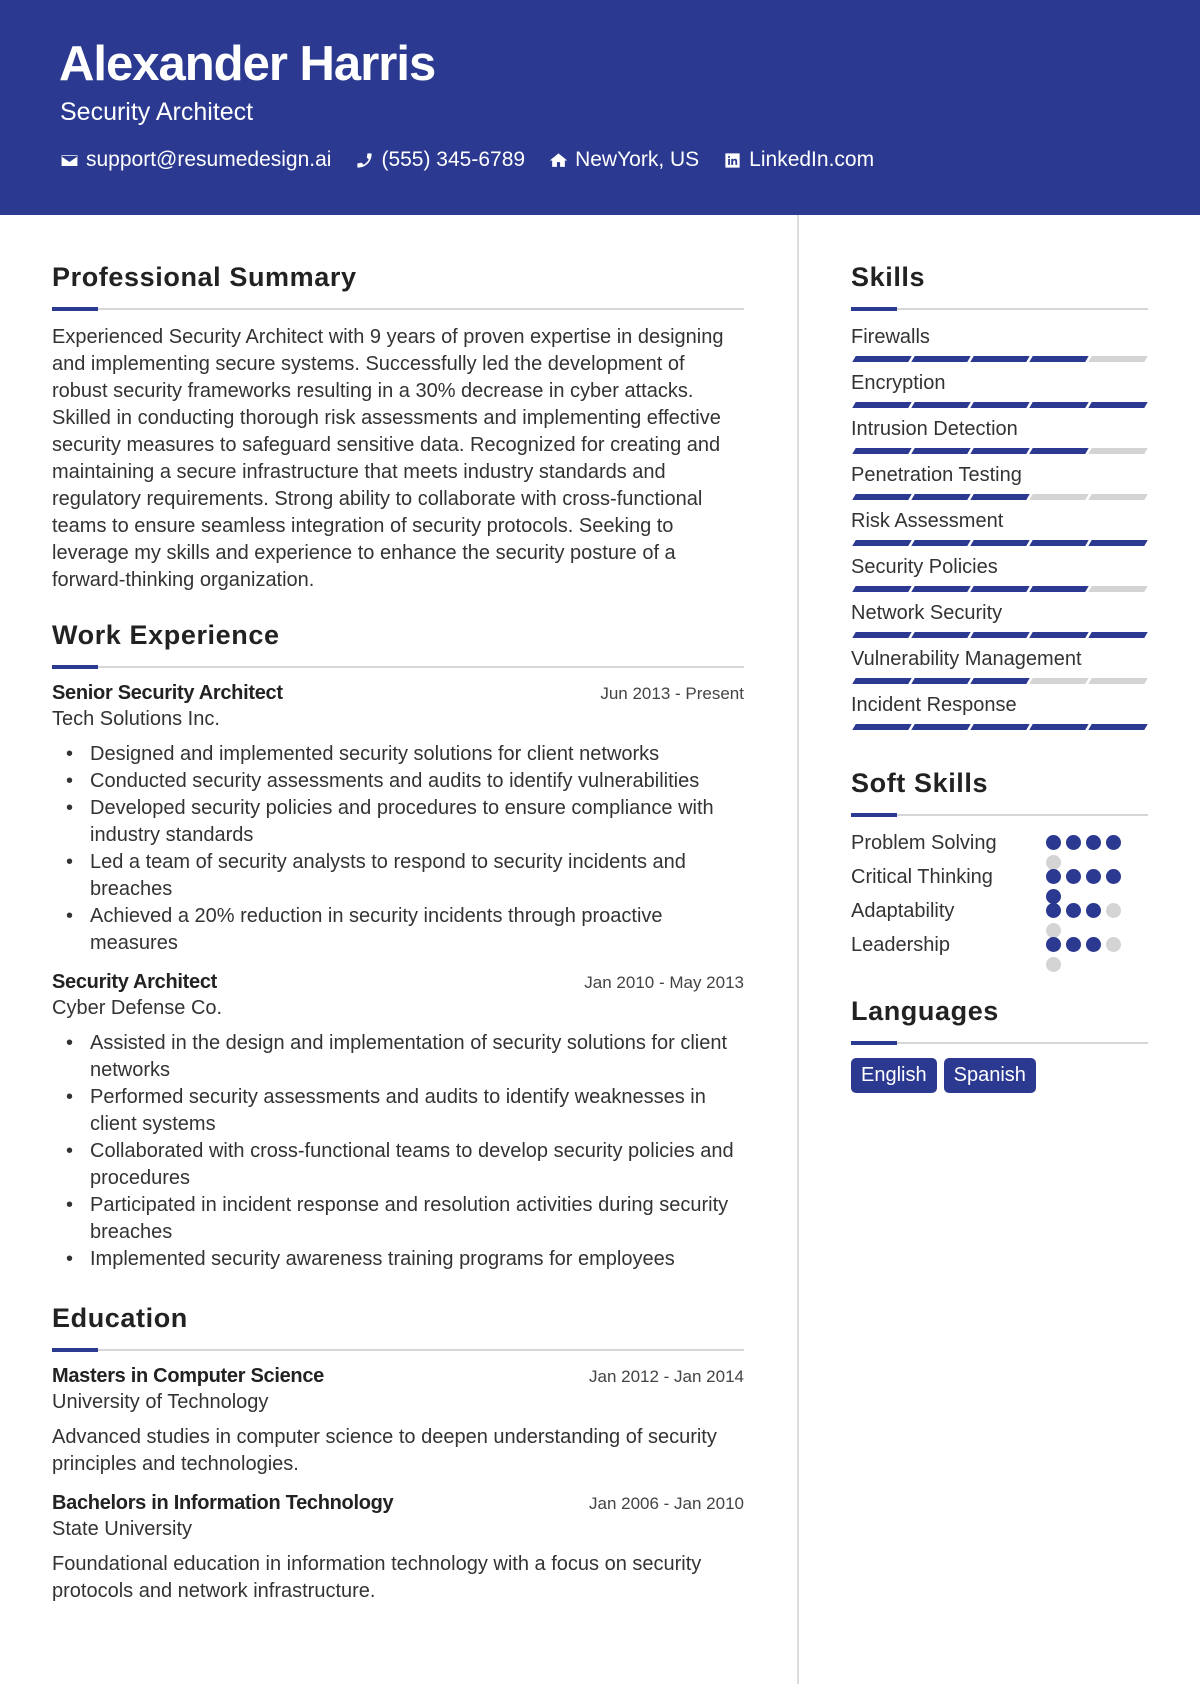  Describe the element at coordinates (365, 160) in the screenshot. I see `phone-icon` at that location.